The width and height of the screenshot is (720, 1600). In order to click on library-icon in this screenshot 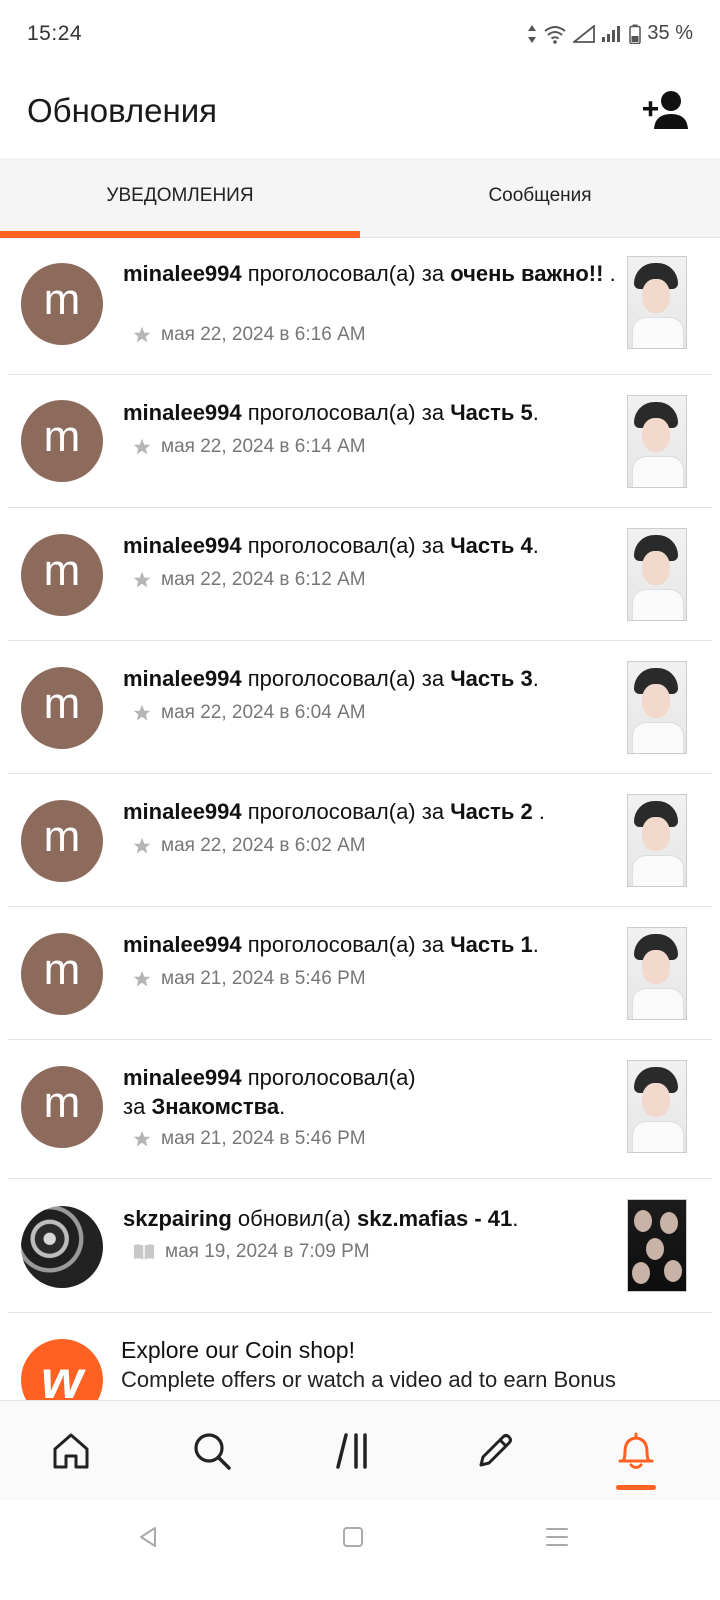, I will do `click(351, 1451)`.